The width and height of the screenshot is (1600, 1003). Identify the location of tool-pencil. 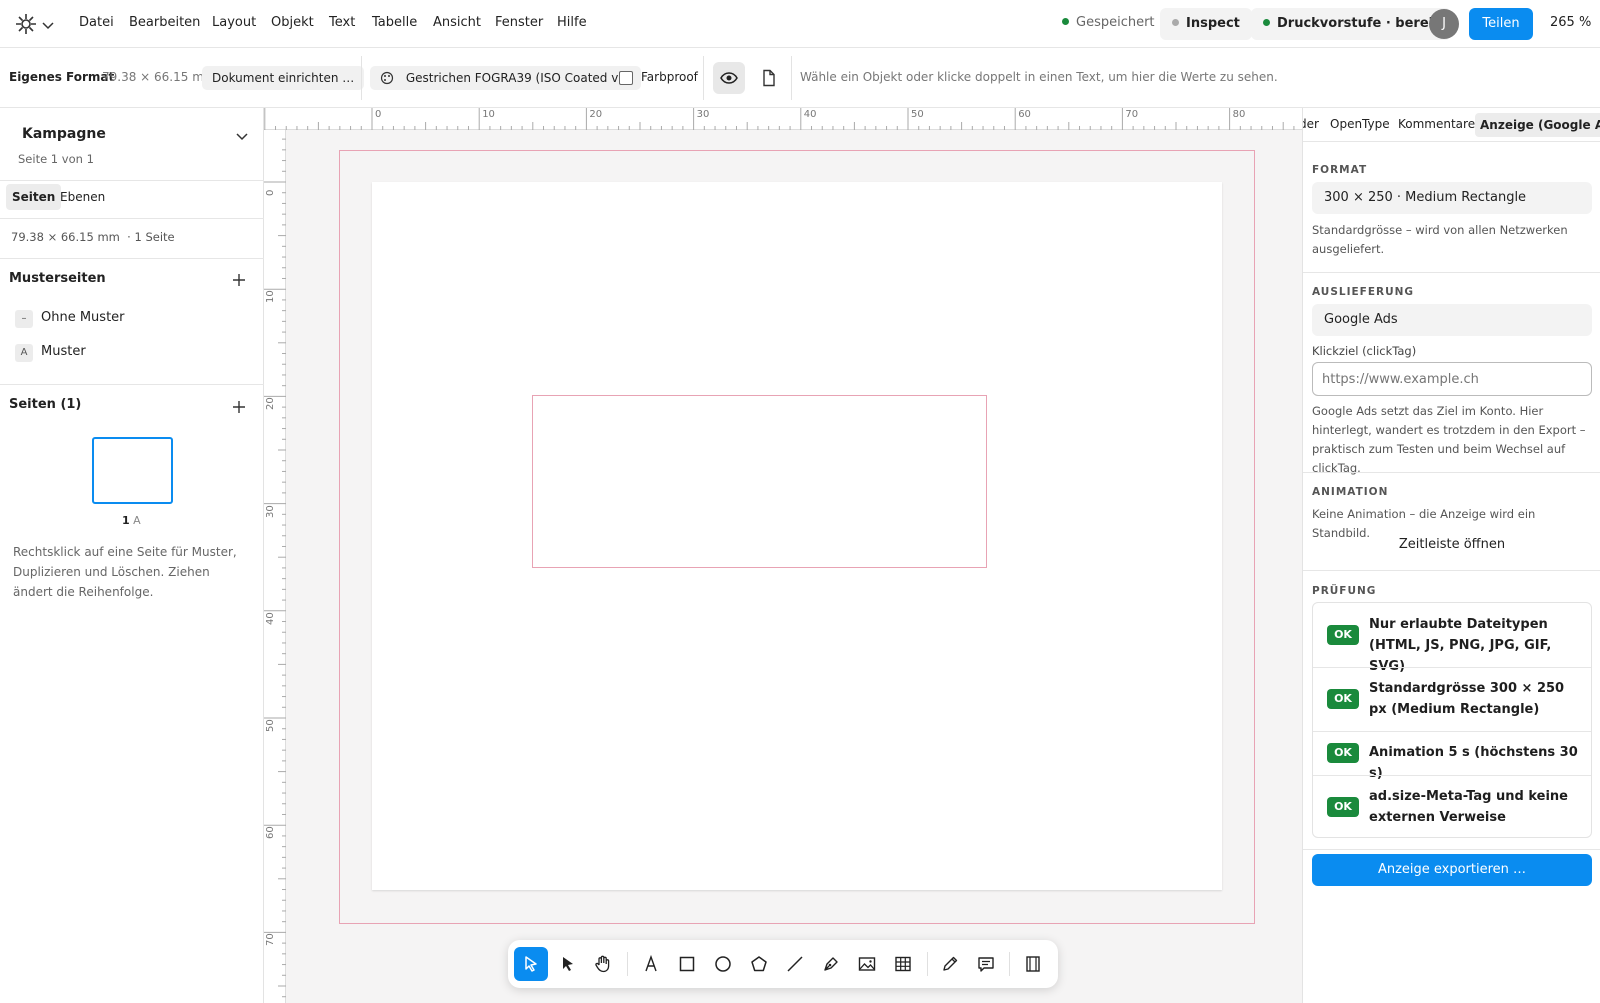
(950, 964).